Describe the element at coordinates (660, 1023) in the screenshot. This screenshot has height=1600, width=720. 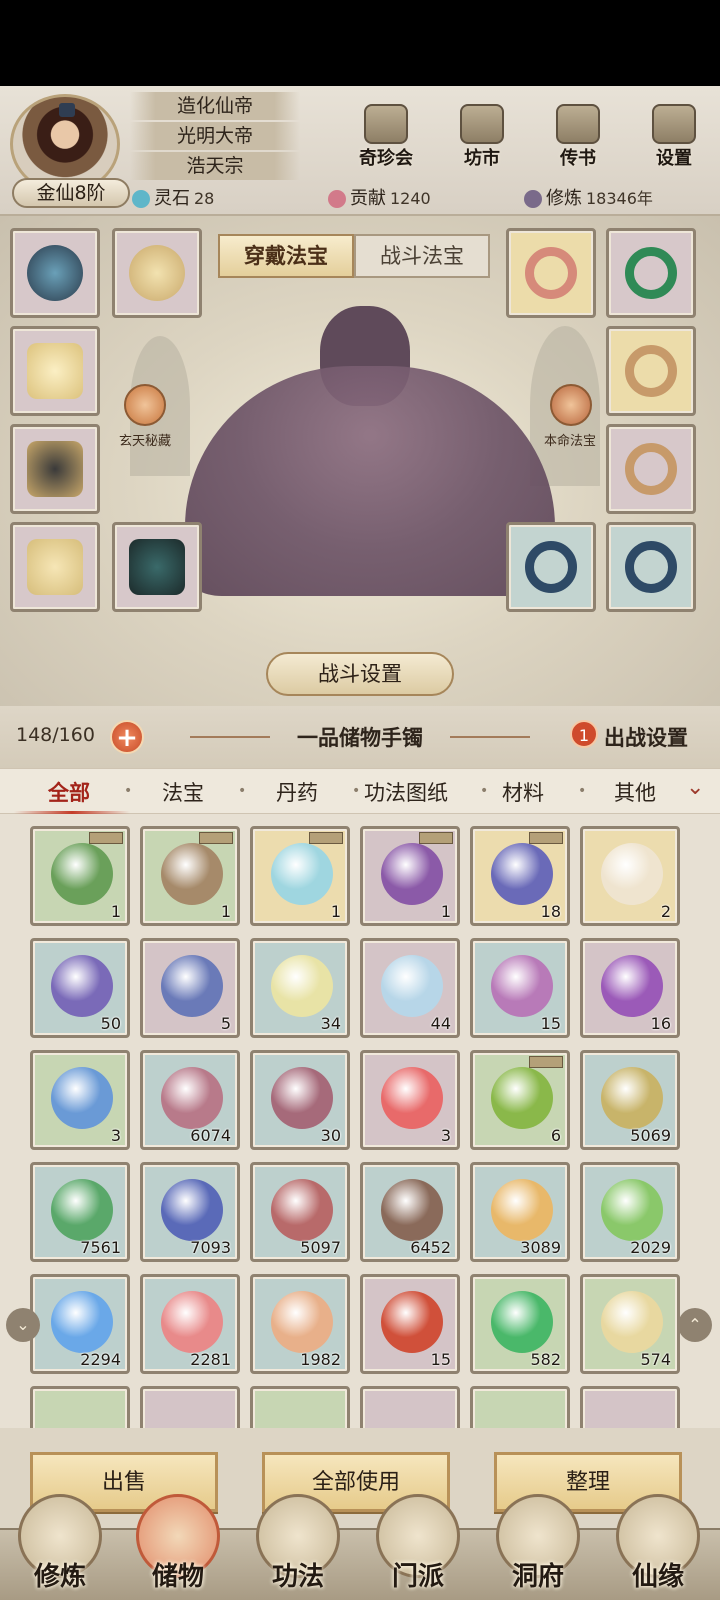
I see `item-quantity: 16` at that location.